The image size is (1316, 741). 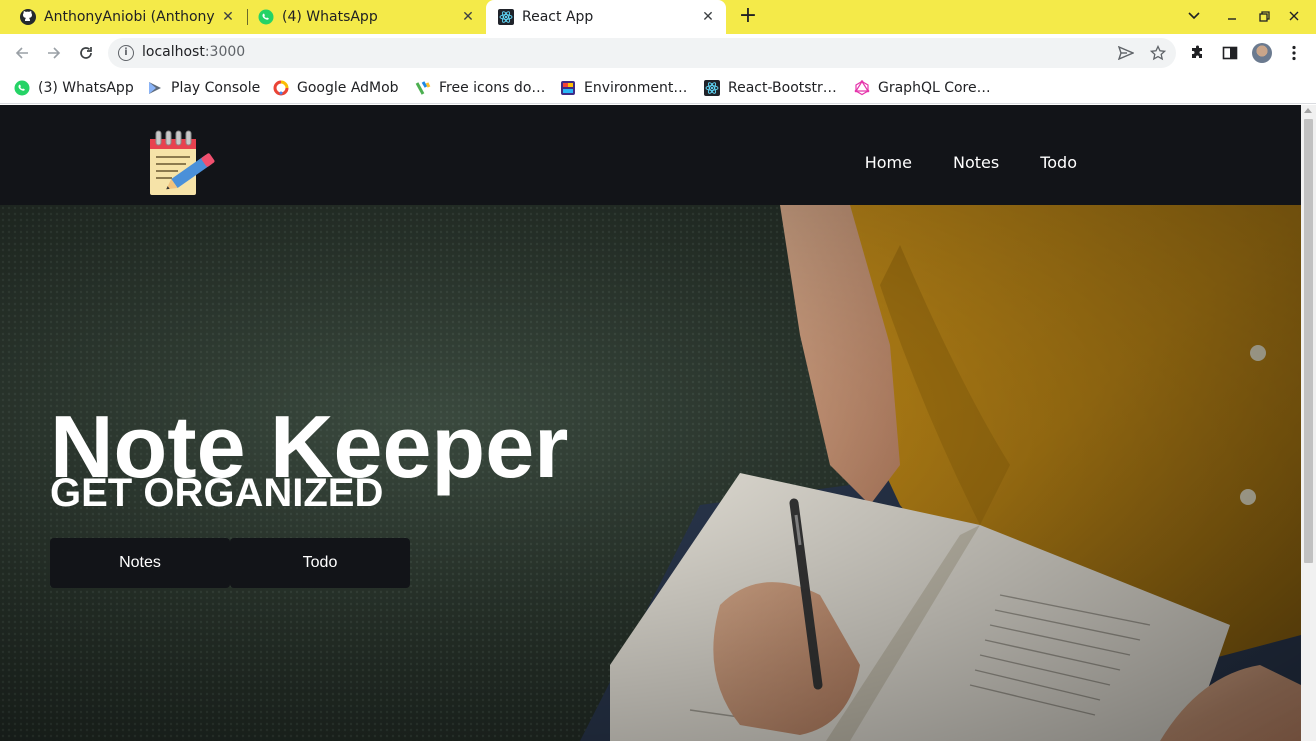 What do you see at coordinates (1308, 110) in the screenshot?
I see `scroll-up-icon` at bounding box center [1308, 110].